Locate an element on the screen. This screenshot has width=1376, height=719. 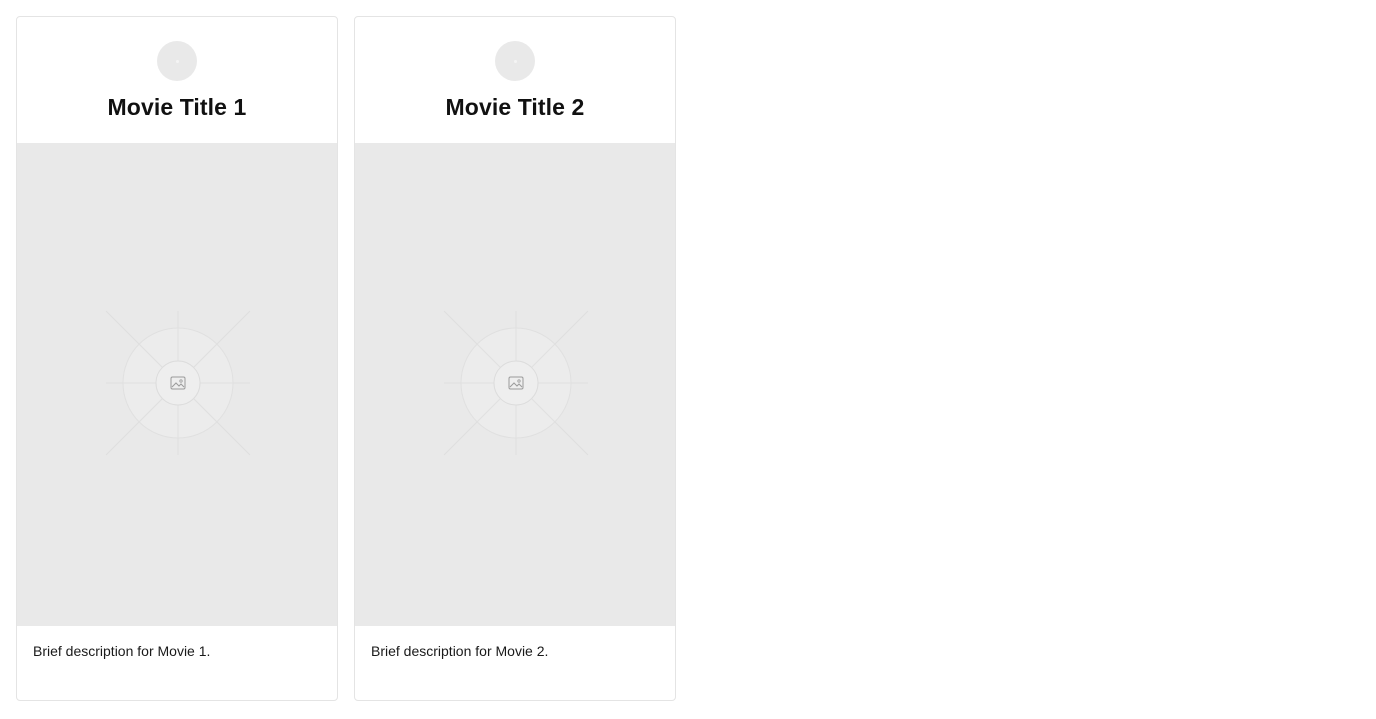
card-description: Brief description for Movie 1. is located at coordinates (122, 651).